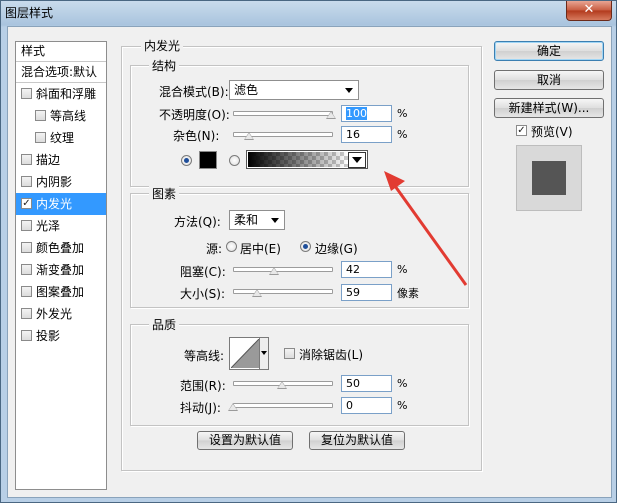  I want to click on style-item: 纹理, so click(61, 138).